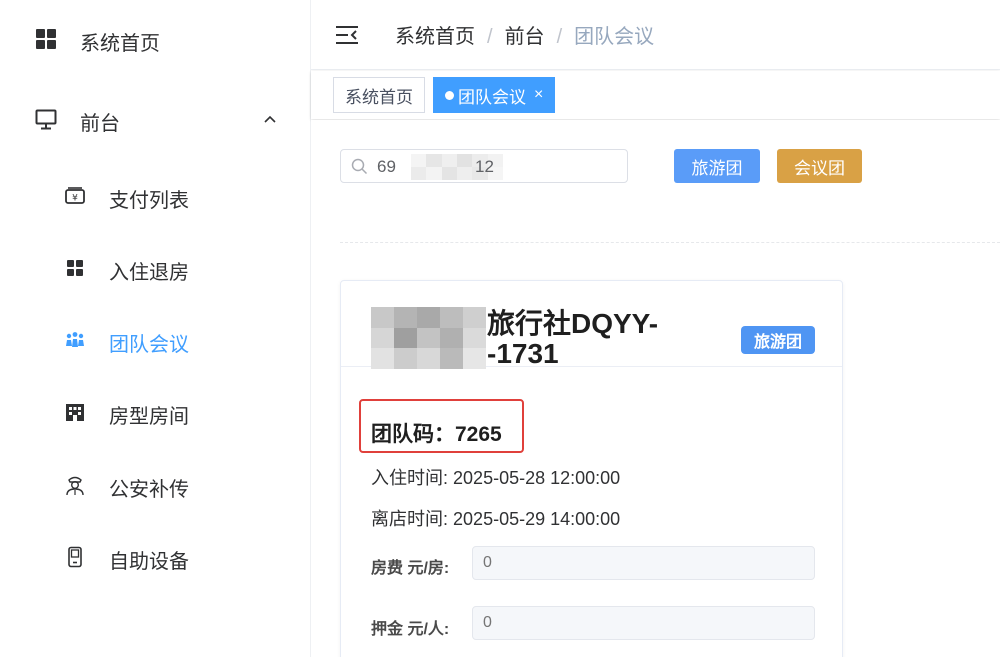 This screenshot has height=657, width=1000. I want to click on dashed-divider, so click(670, 242).